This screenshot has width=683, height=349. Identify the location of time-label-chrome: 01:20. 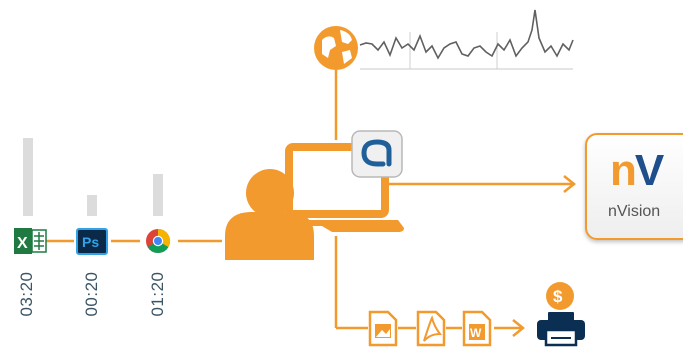
(157, 294).